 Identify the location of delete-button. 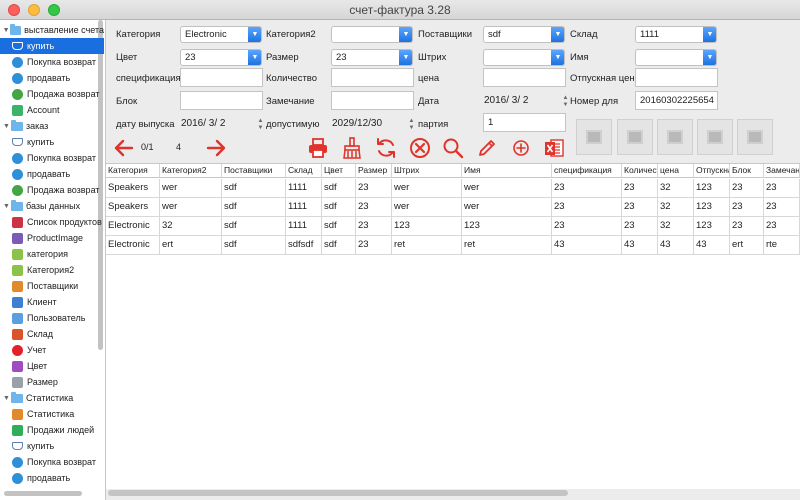
(420, 148).